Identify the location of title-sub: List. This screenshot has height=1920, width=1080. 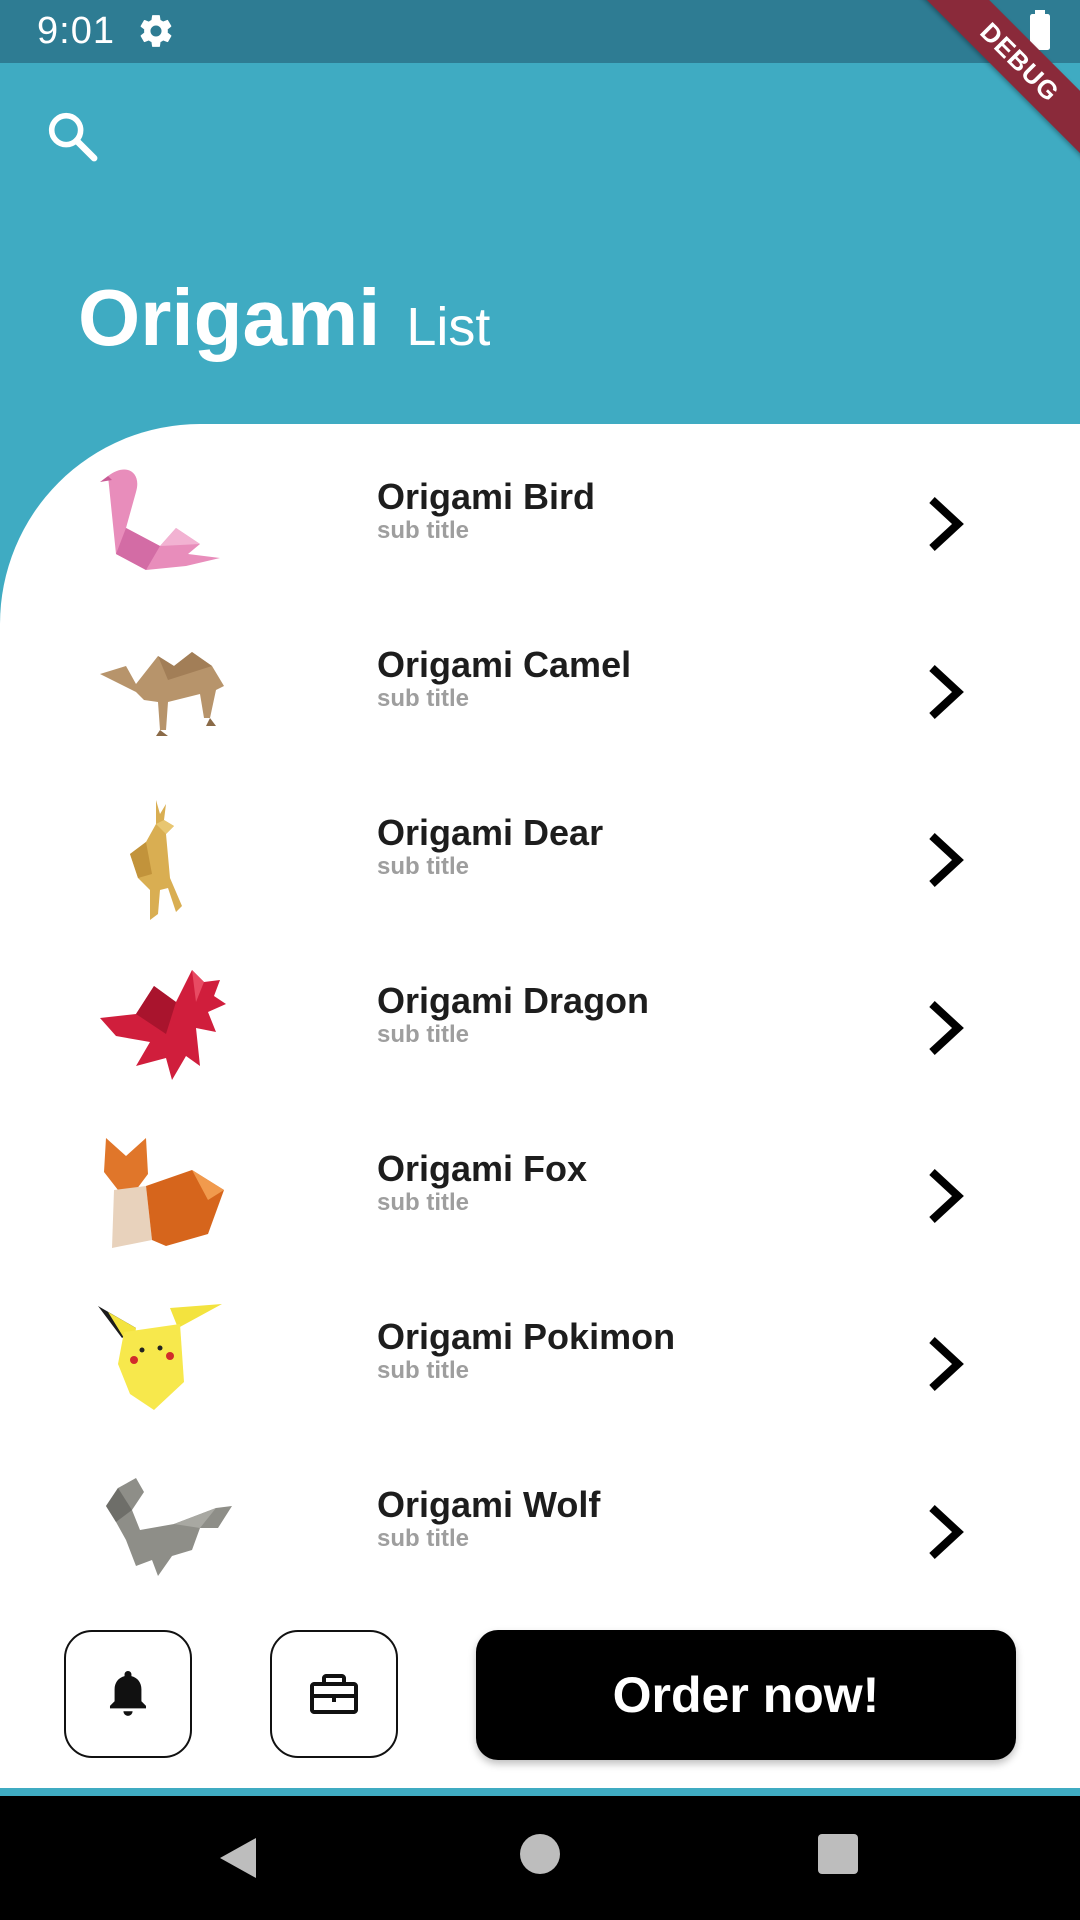
(448, 327).